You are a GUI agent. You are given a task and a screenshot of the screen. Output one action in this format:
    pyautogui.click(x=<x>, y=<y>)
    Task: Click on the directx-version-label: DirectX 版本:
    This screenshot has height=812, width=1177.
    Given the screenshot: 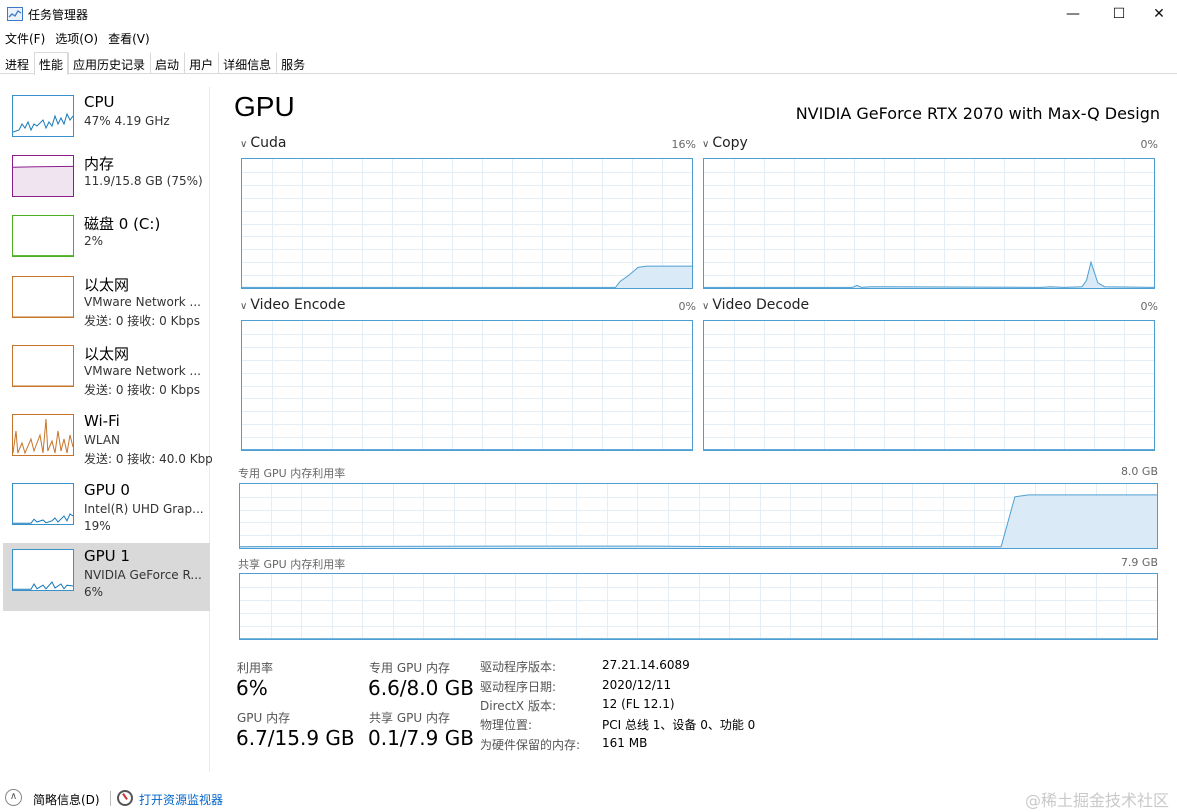 What is the action you would take?
    pyautogui.click(x=518, y=706)
    